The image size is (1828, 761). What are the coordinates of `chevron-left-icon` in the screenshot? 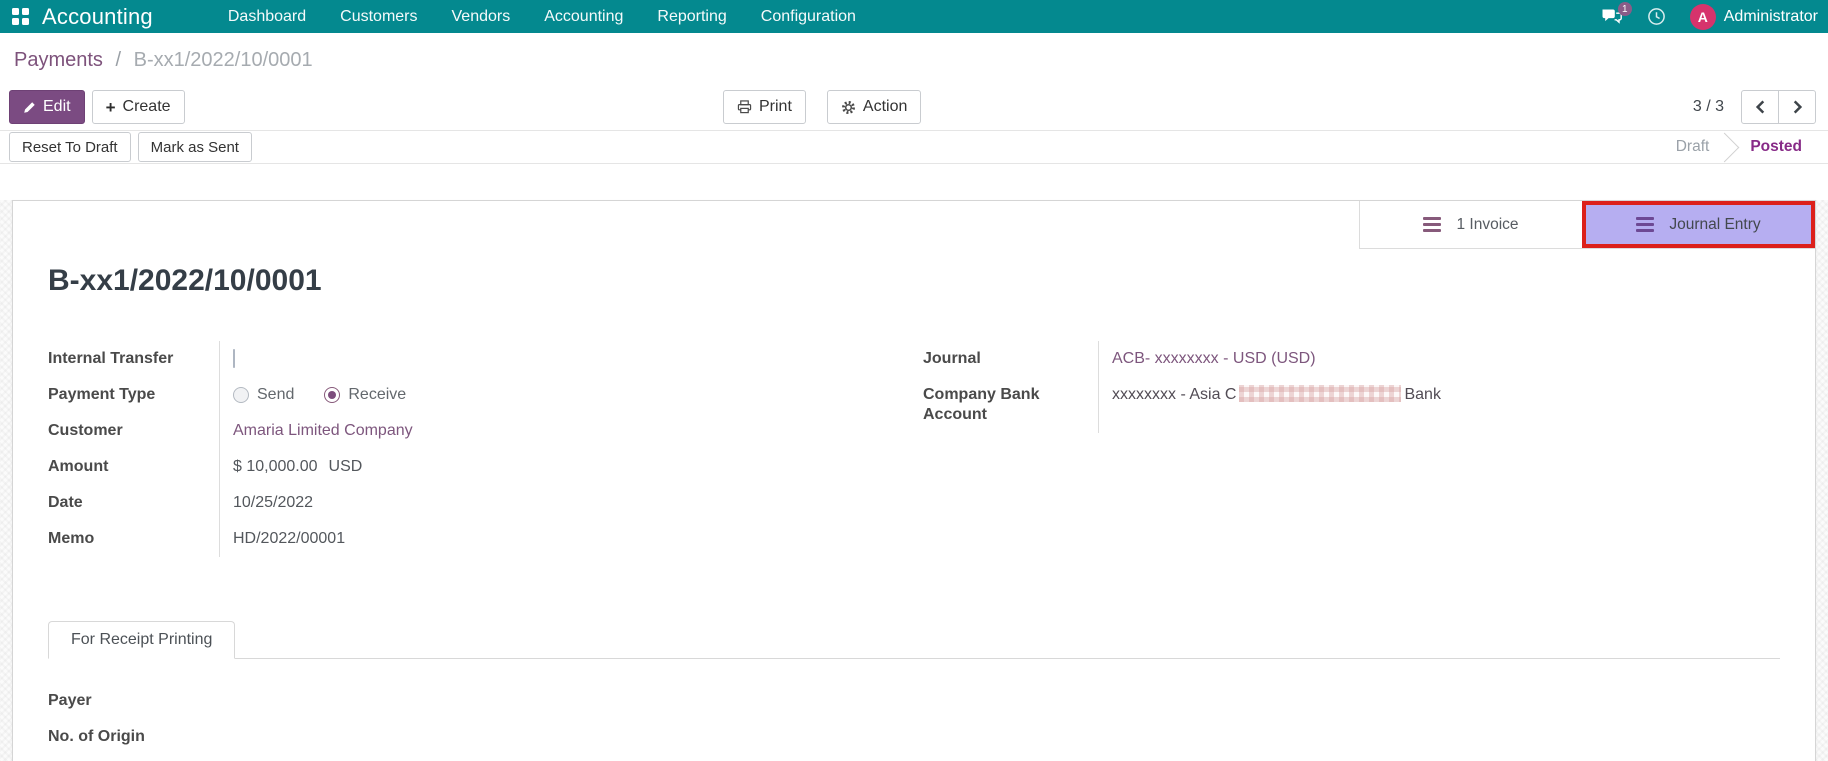 It's located at (1760, 107).